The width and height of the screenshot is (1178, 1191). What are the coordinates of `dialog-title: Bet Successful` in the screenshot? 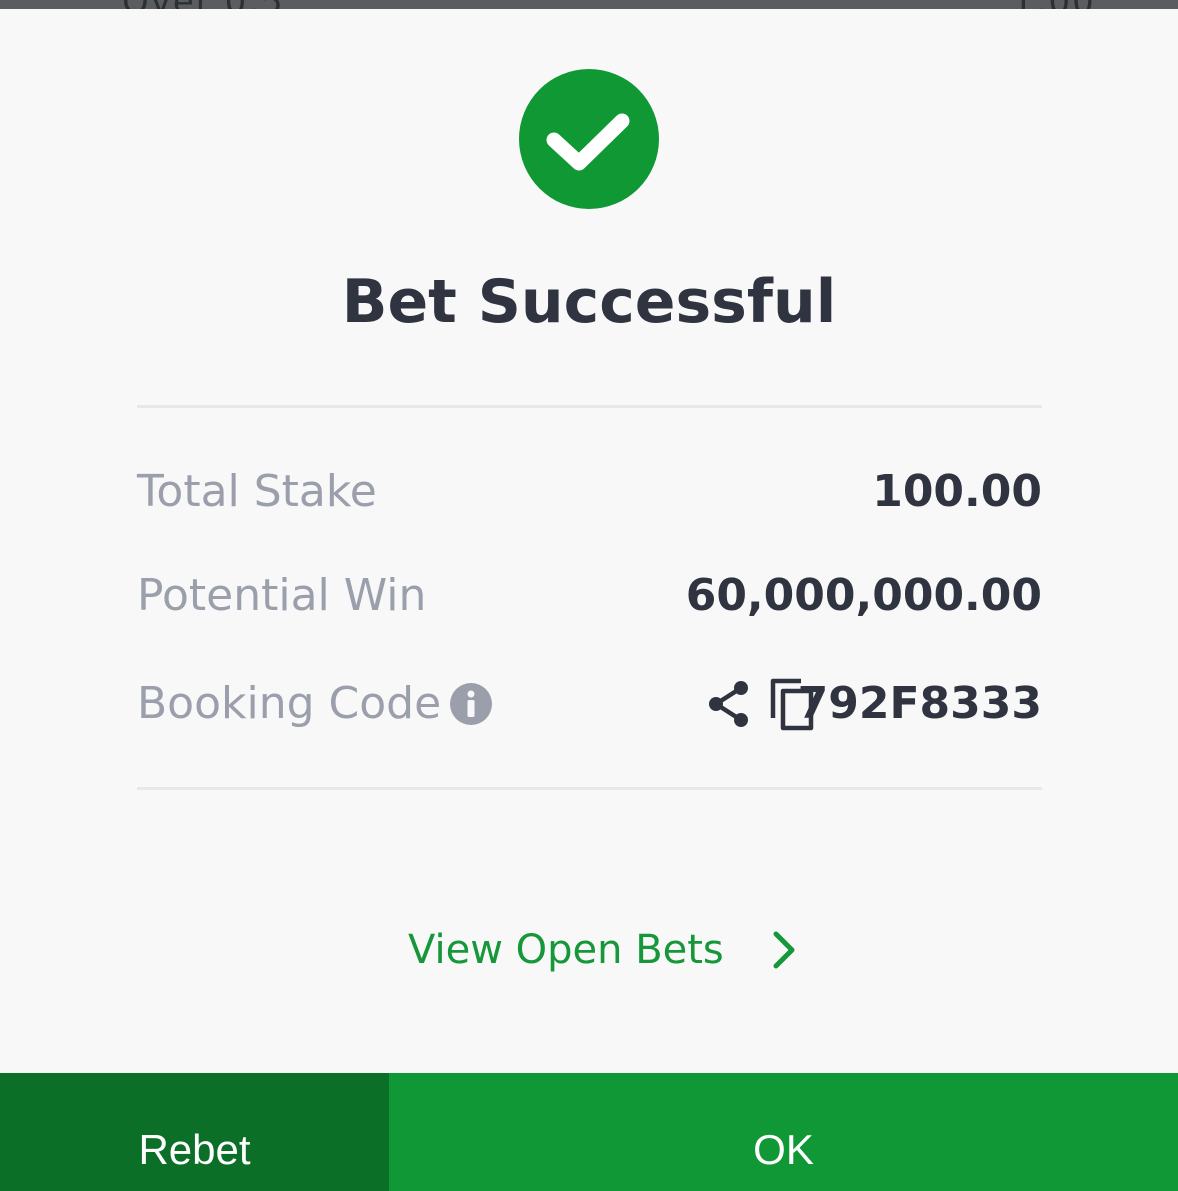 It's located at (589, 302).